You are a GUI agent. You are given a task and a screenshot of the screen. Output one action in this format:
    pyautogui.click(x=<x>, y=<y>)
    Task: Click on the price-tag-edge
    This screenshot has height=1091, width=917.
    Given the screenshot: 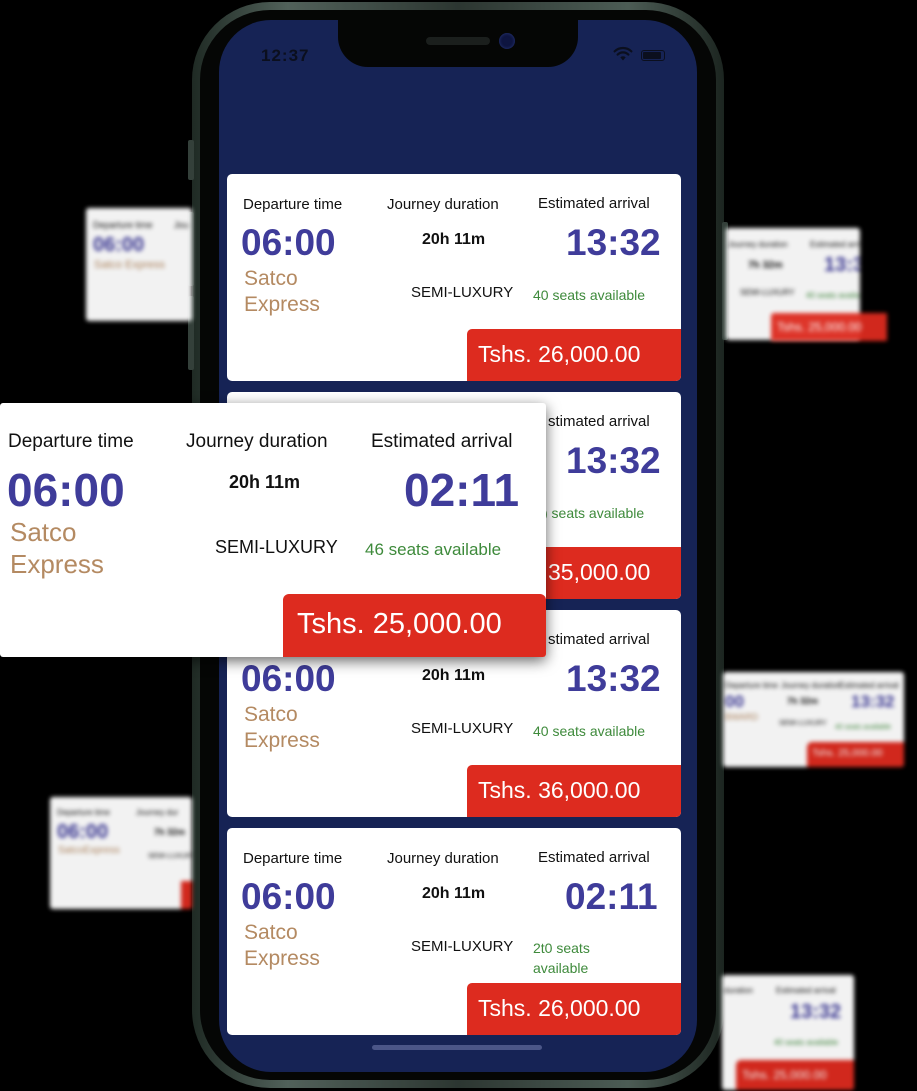 What is the action you would take?
    pyautogui.click(x=186, y=895)
    